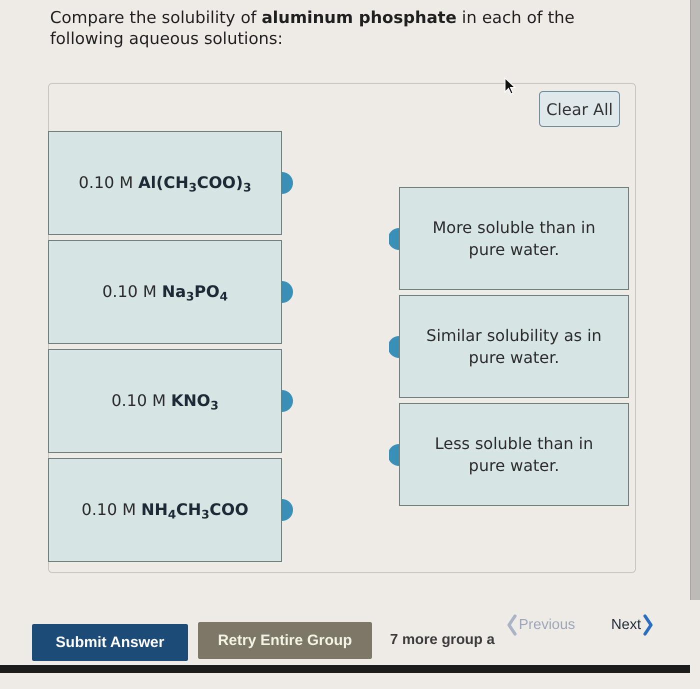 The height and width of the screenshot is (689, 700). I want to click on scrollbar, so click(695, 300).